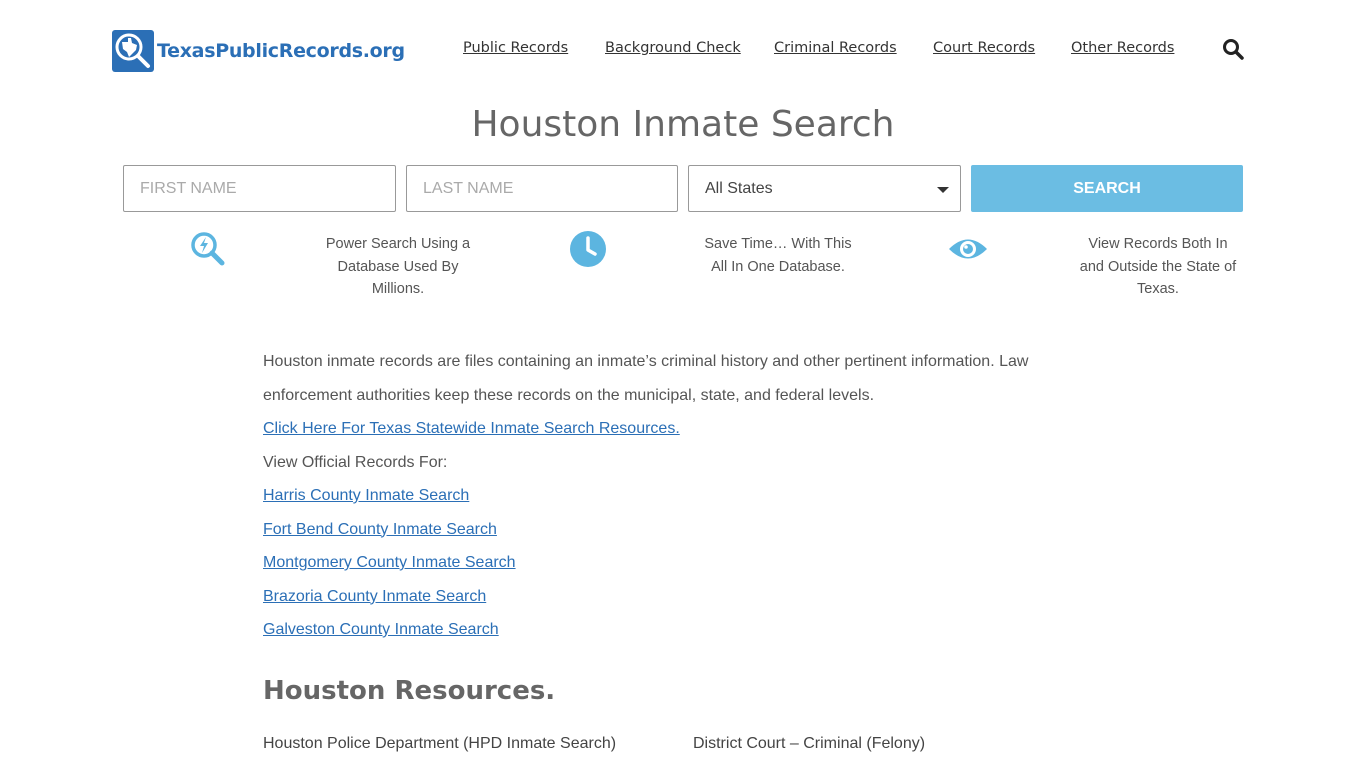  Describe the element at coordinates (653, 530) in the screenshot. I see `fort-bend-county-link: Fort Bend County Inmate Search` at that location.